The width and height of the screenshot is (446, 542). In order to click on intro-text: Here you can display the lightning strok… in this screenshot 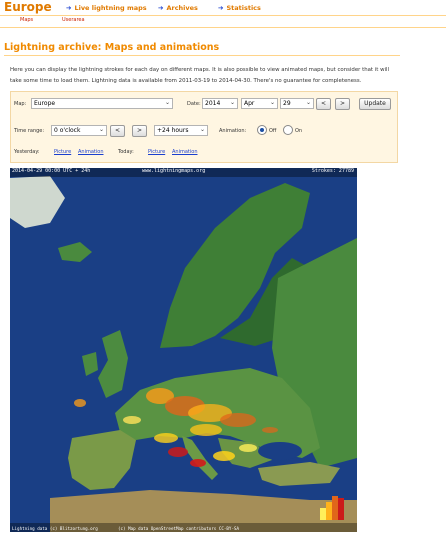, I will do `click(199, 75)`.